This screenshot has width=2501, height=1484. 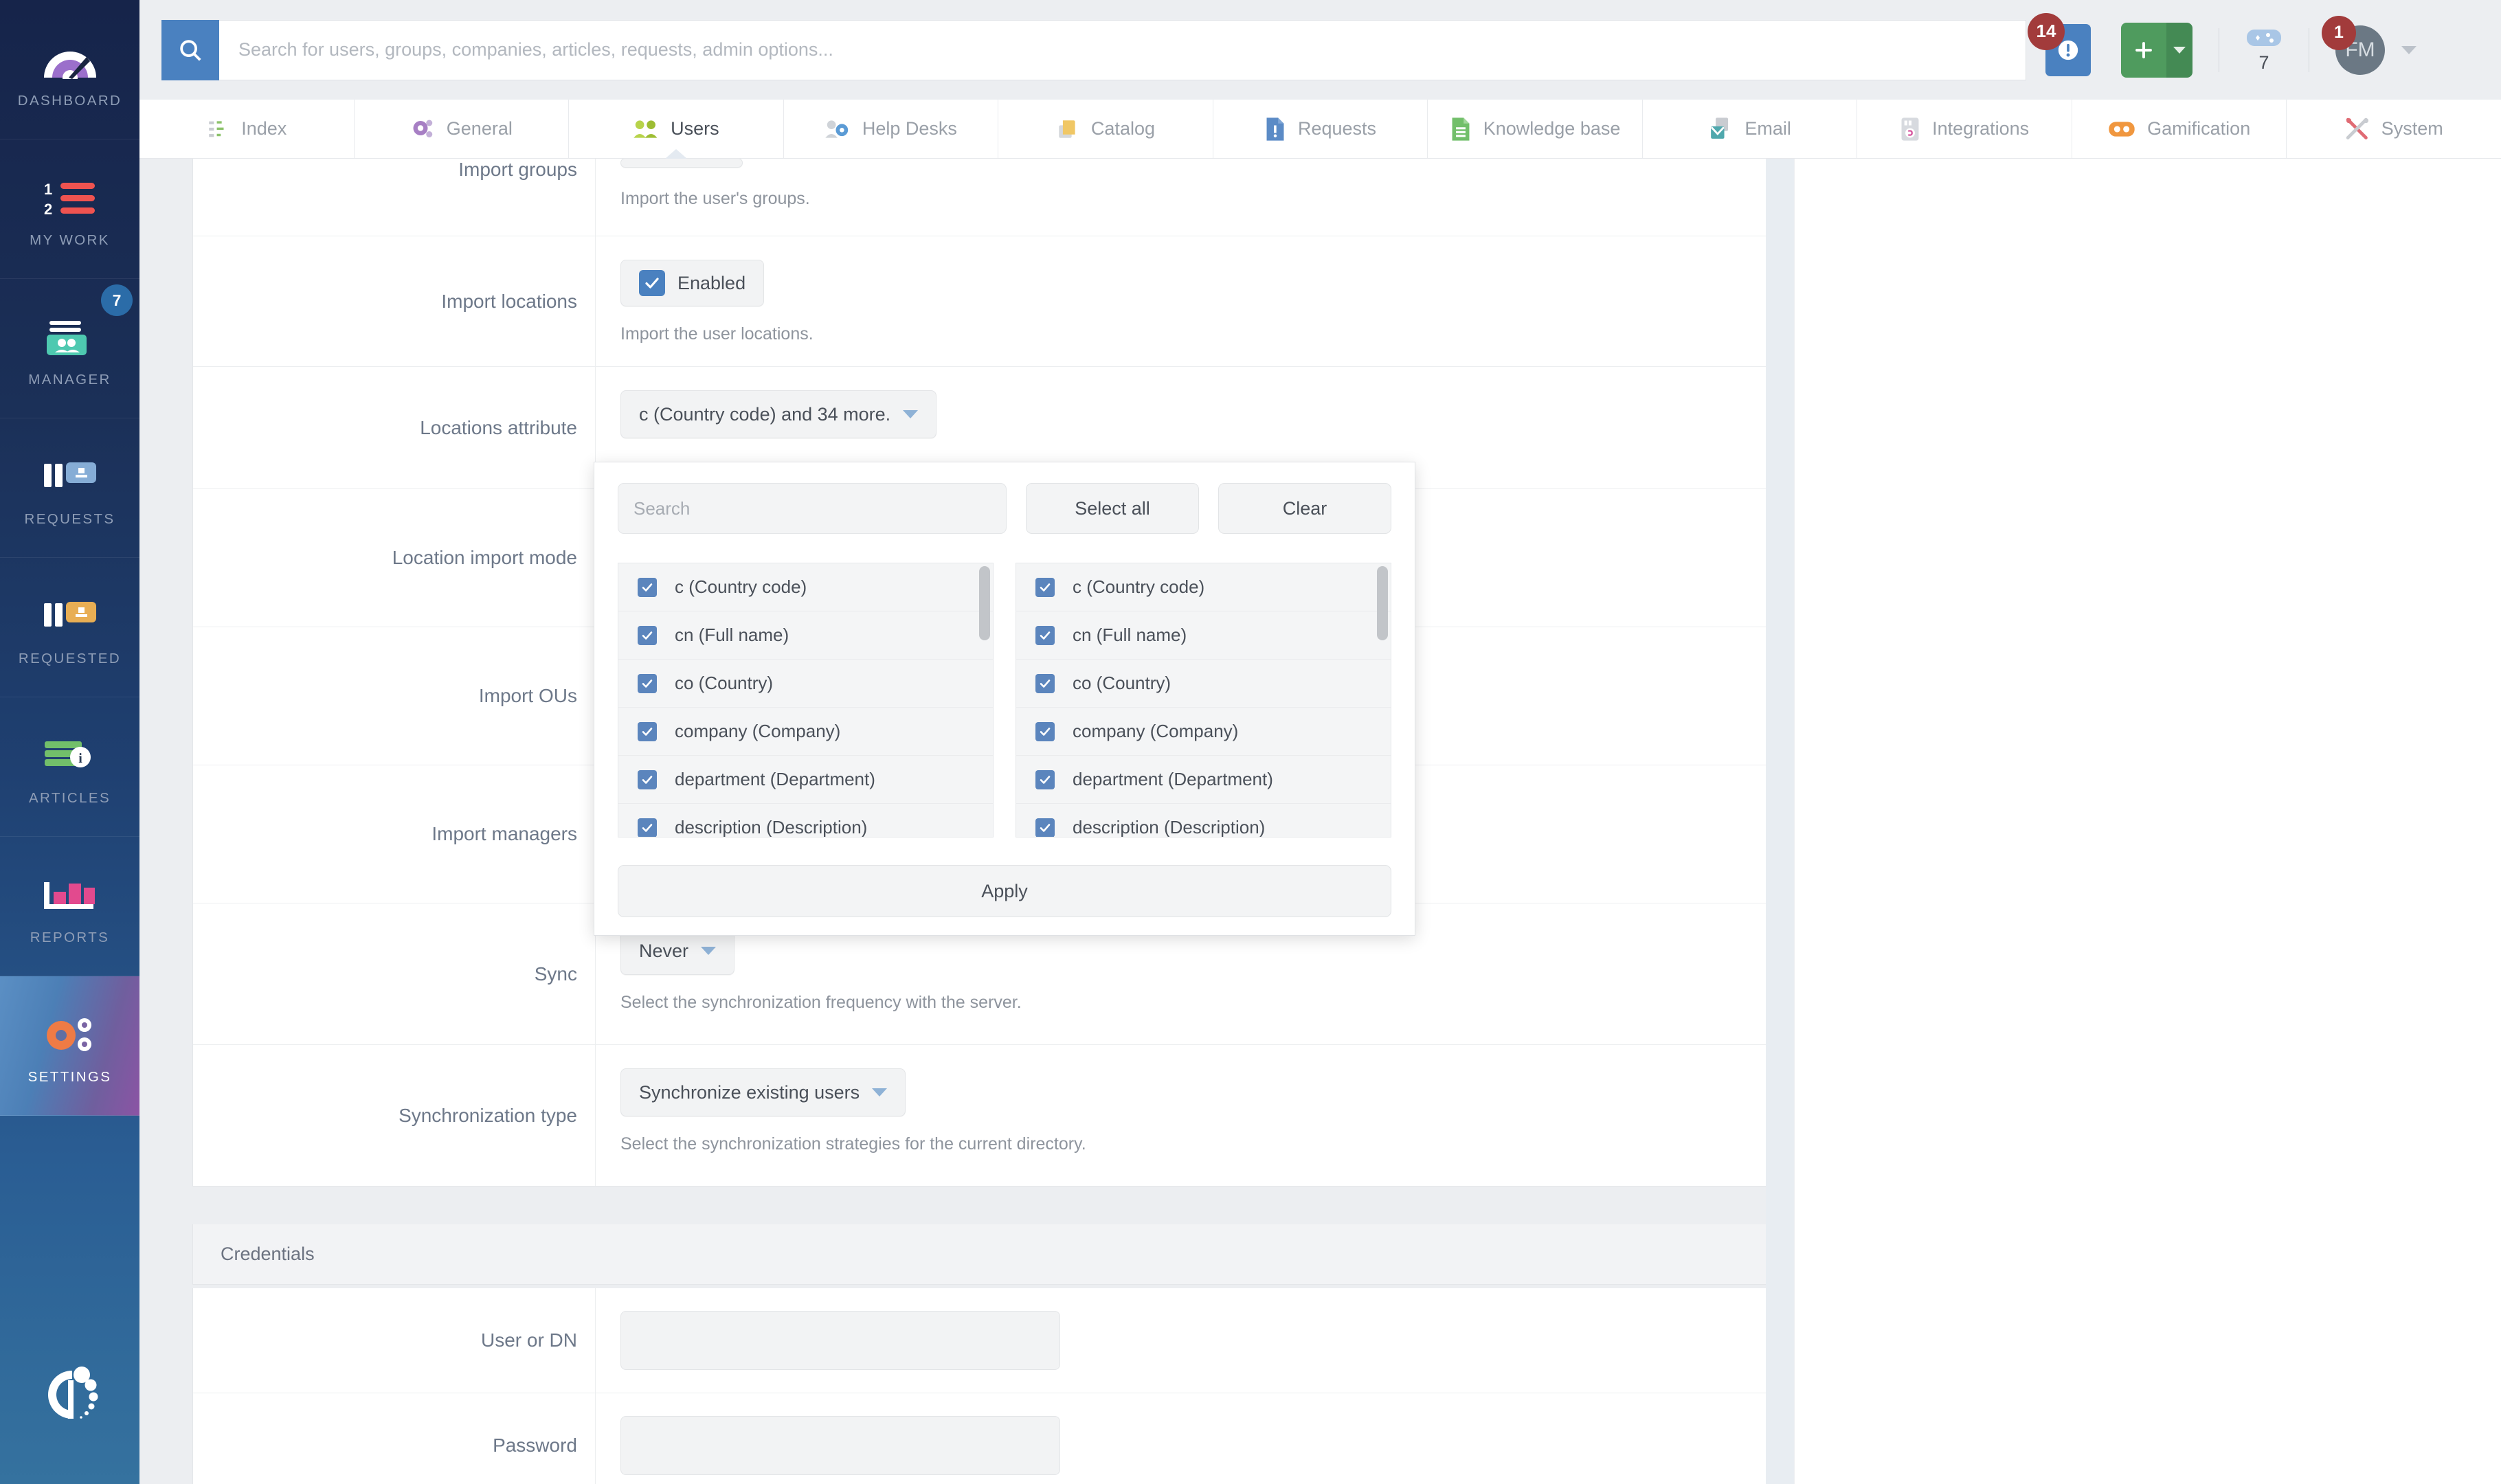 What do you see at coordinates (69, 1394) in the screenshot?
I see `company-logo-icon` at bounding box center [69, 1394].